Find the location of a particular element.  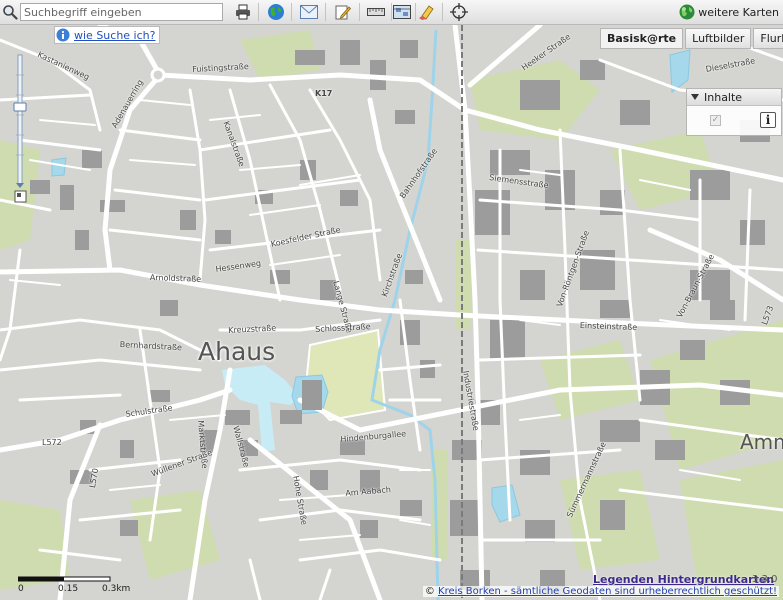

content-panel-header: Inhalte is located at coordinates (734, 97).